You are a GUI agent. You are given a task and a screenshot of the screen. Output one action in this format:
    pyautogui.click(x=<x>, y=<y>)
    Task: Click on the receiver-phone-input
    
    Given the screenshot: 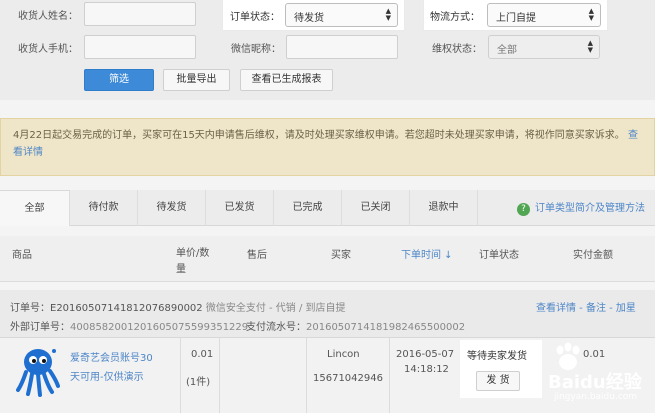 What is the action you would take?
    pyautogui.click(x=140, y=47)
    